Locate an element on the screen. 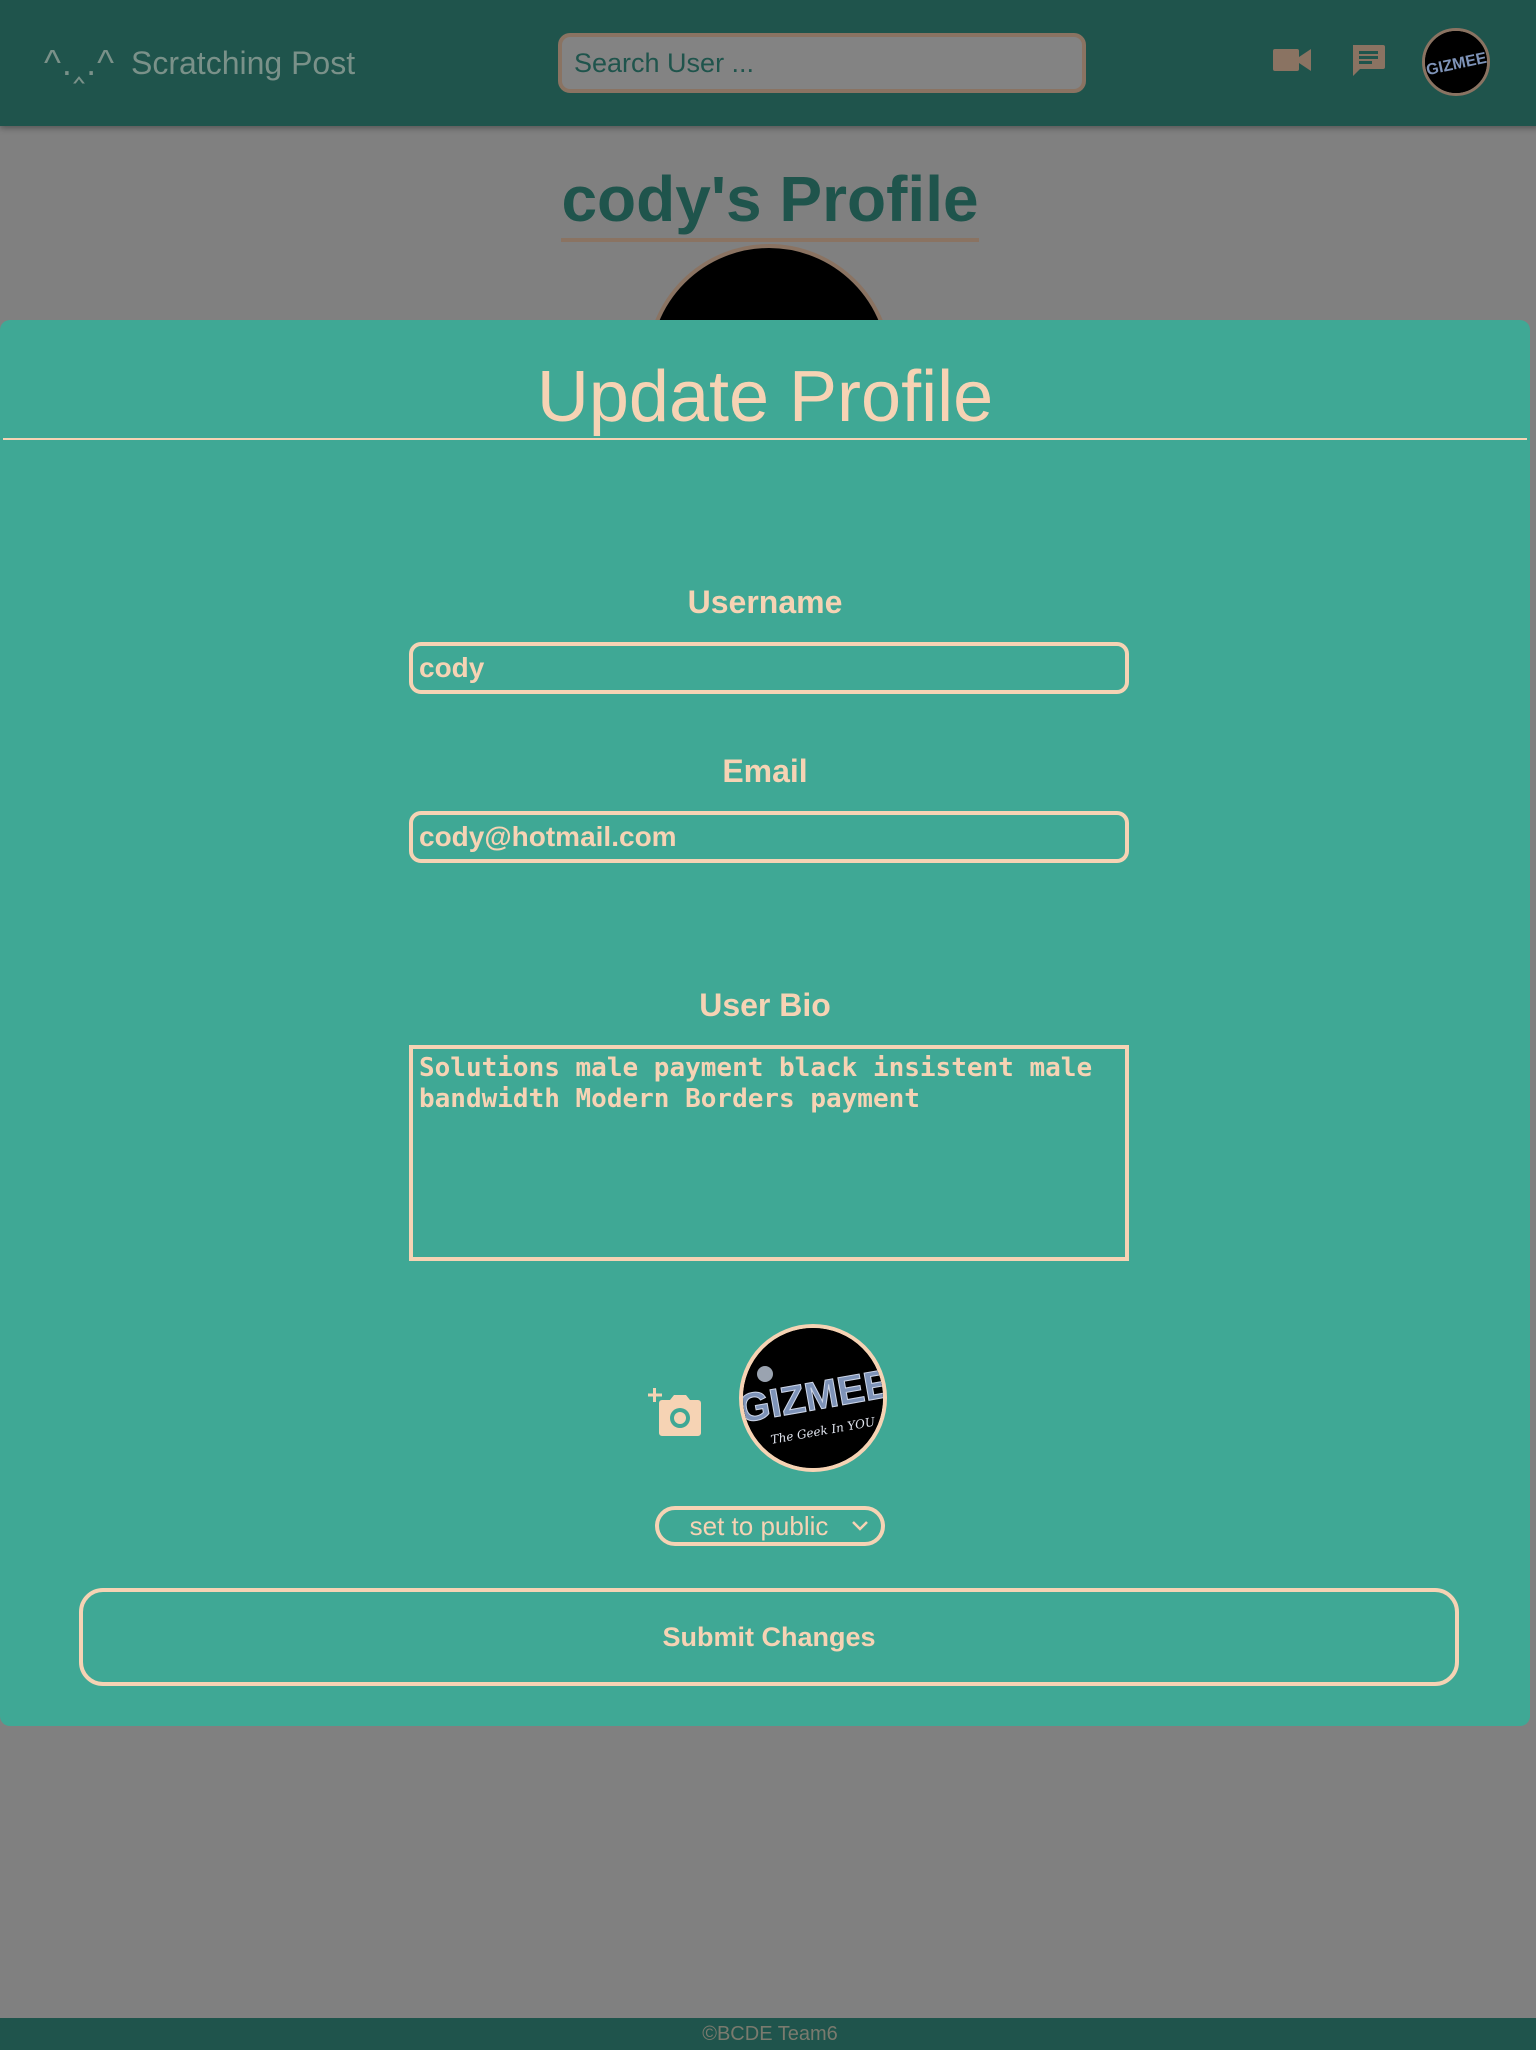 The width and height of the screenshot is (1540, 2050). profile-title: cody's Profile is located at coordinates (770, 202).